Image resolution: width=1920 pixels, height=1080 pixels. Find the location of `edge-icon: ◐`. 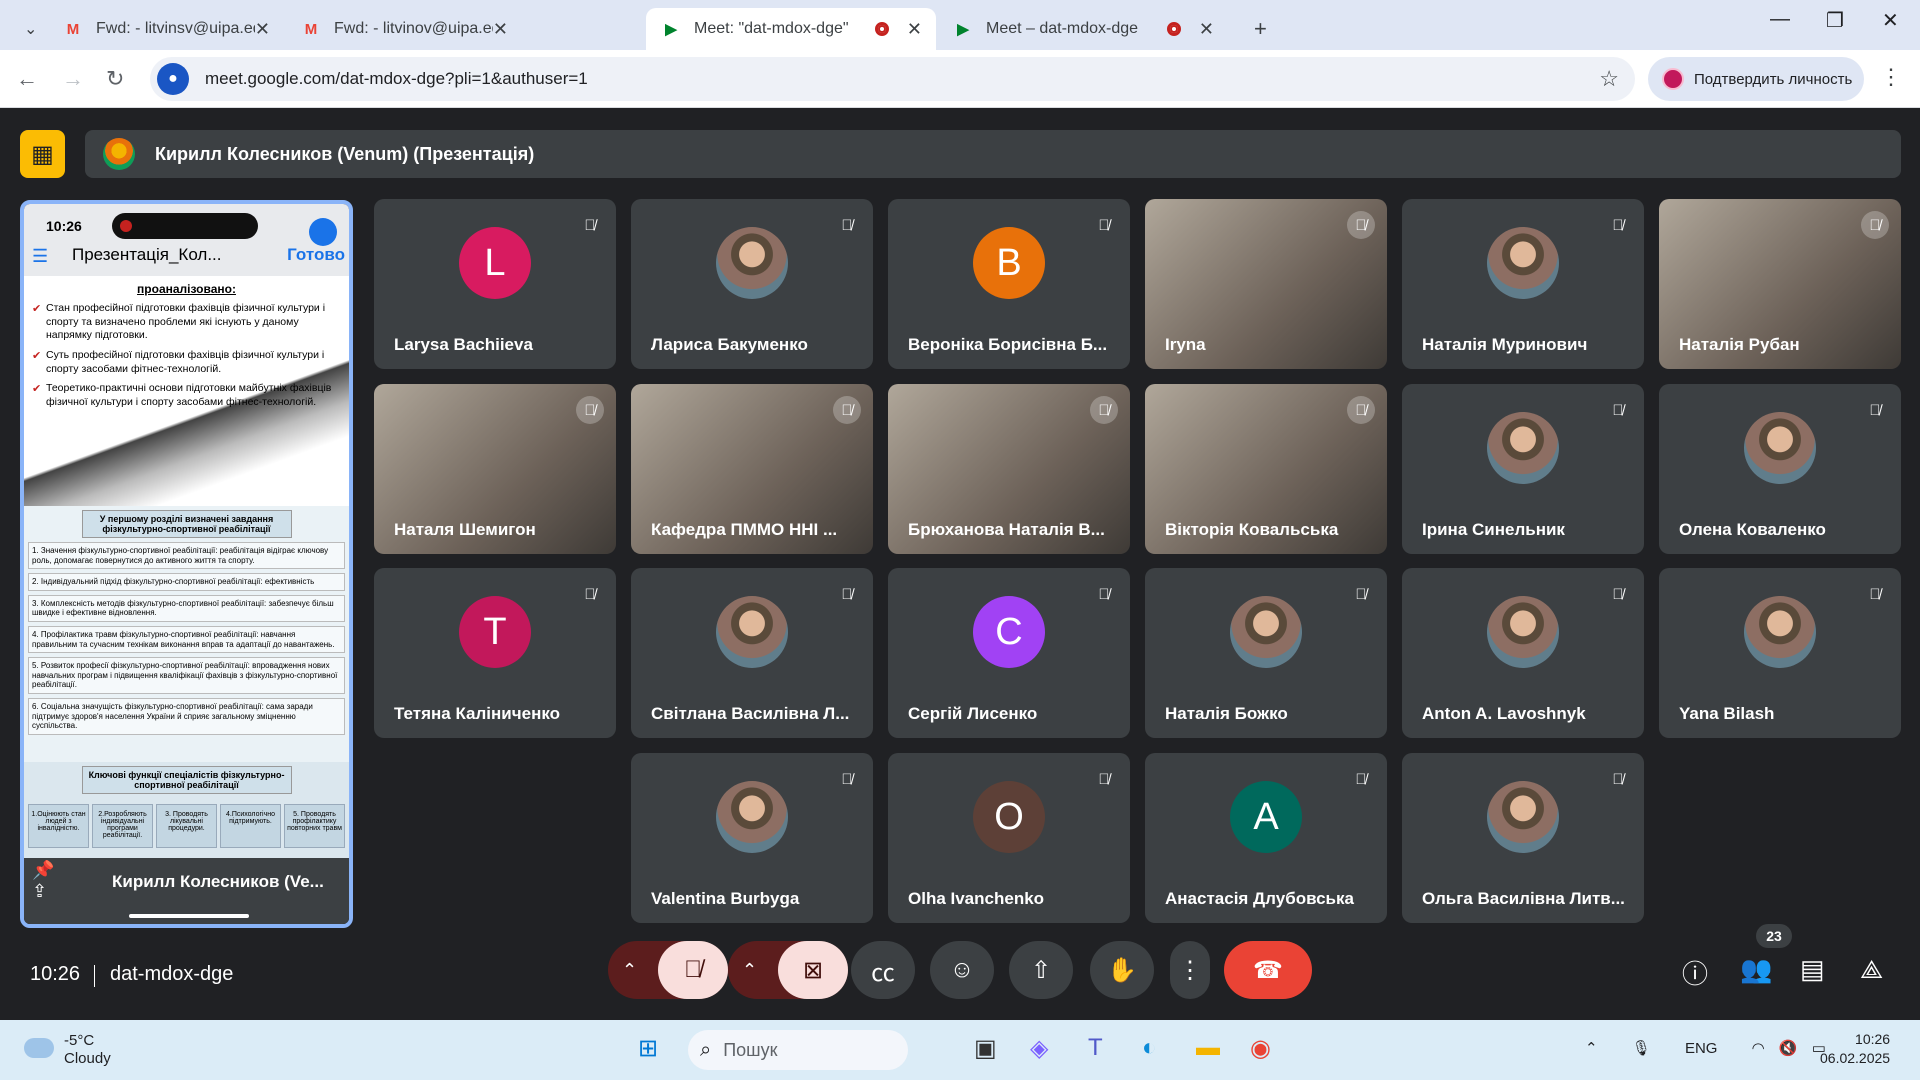

edge-icon: ◐ is located at coordinates (1149, 1048).